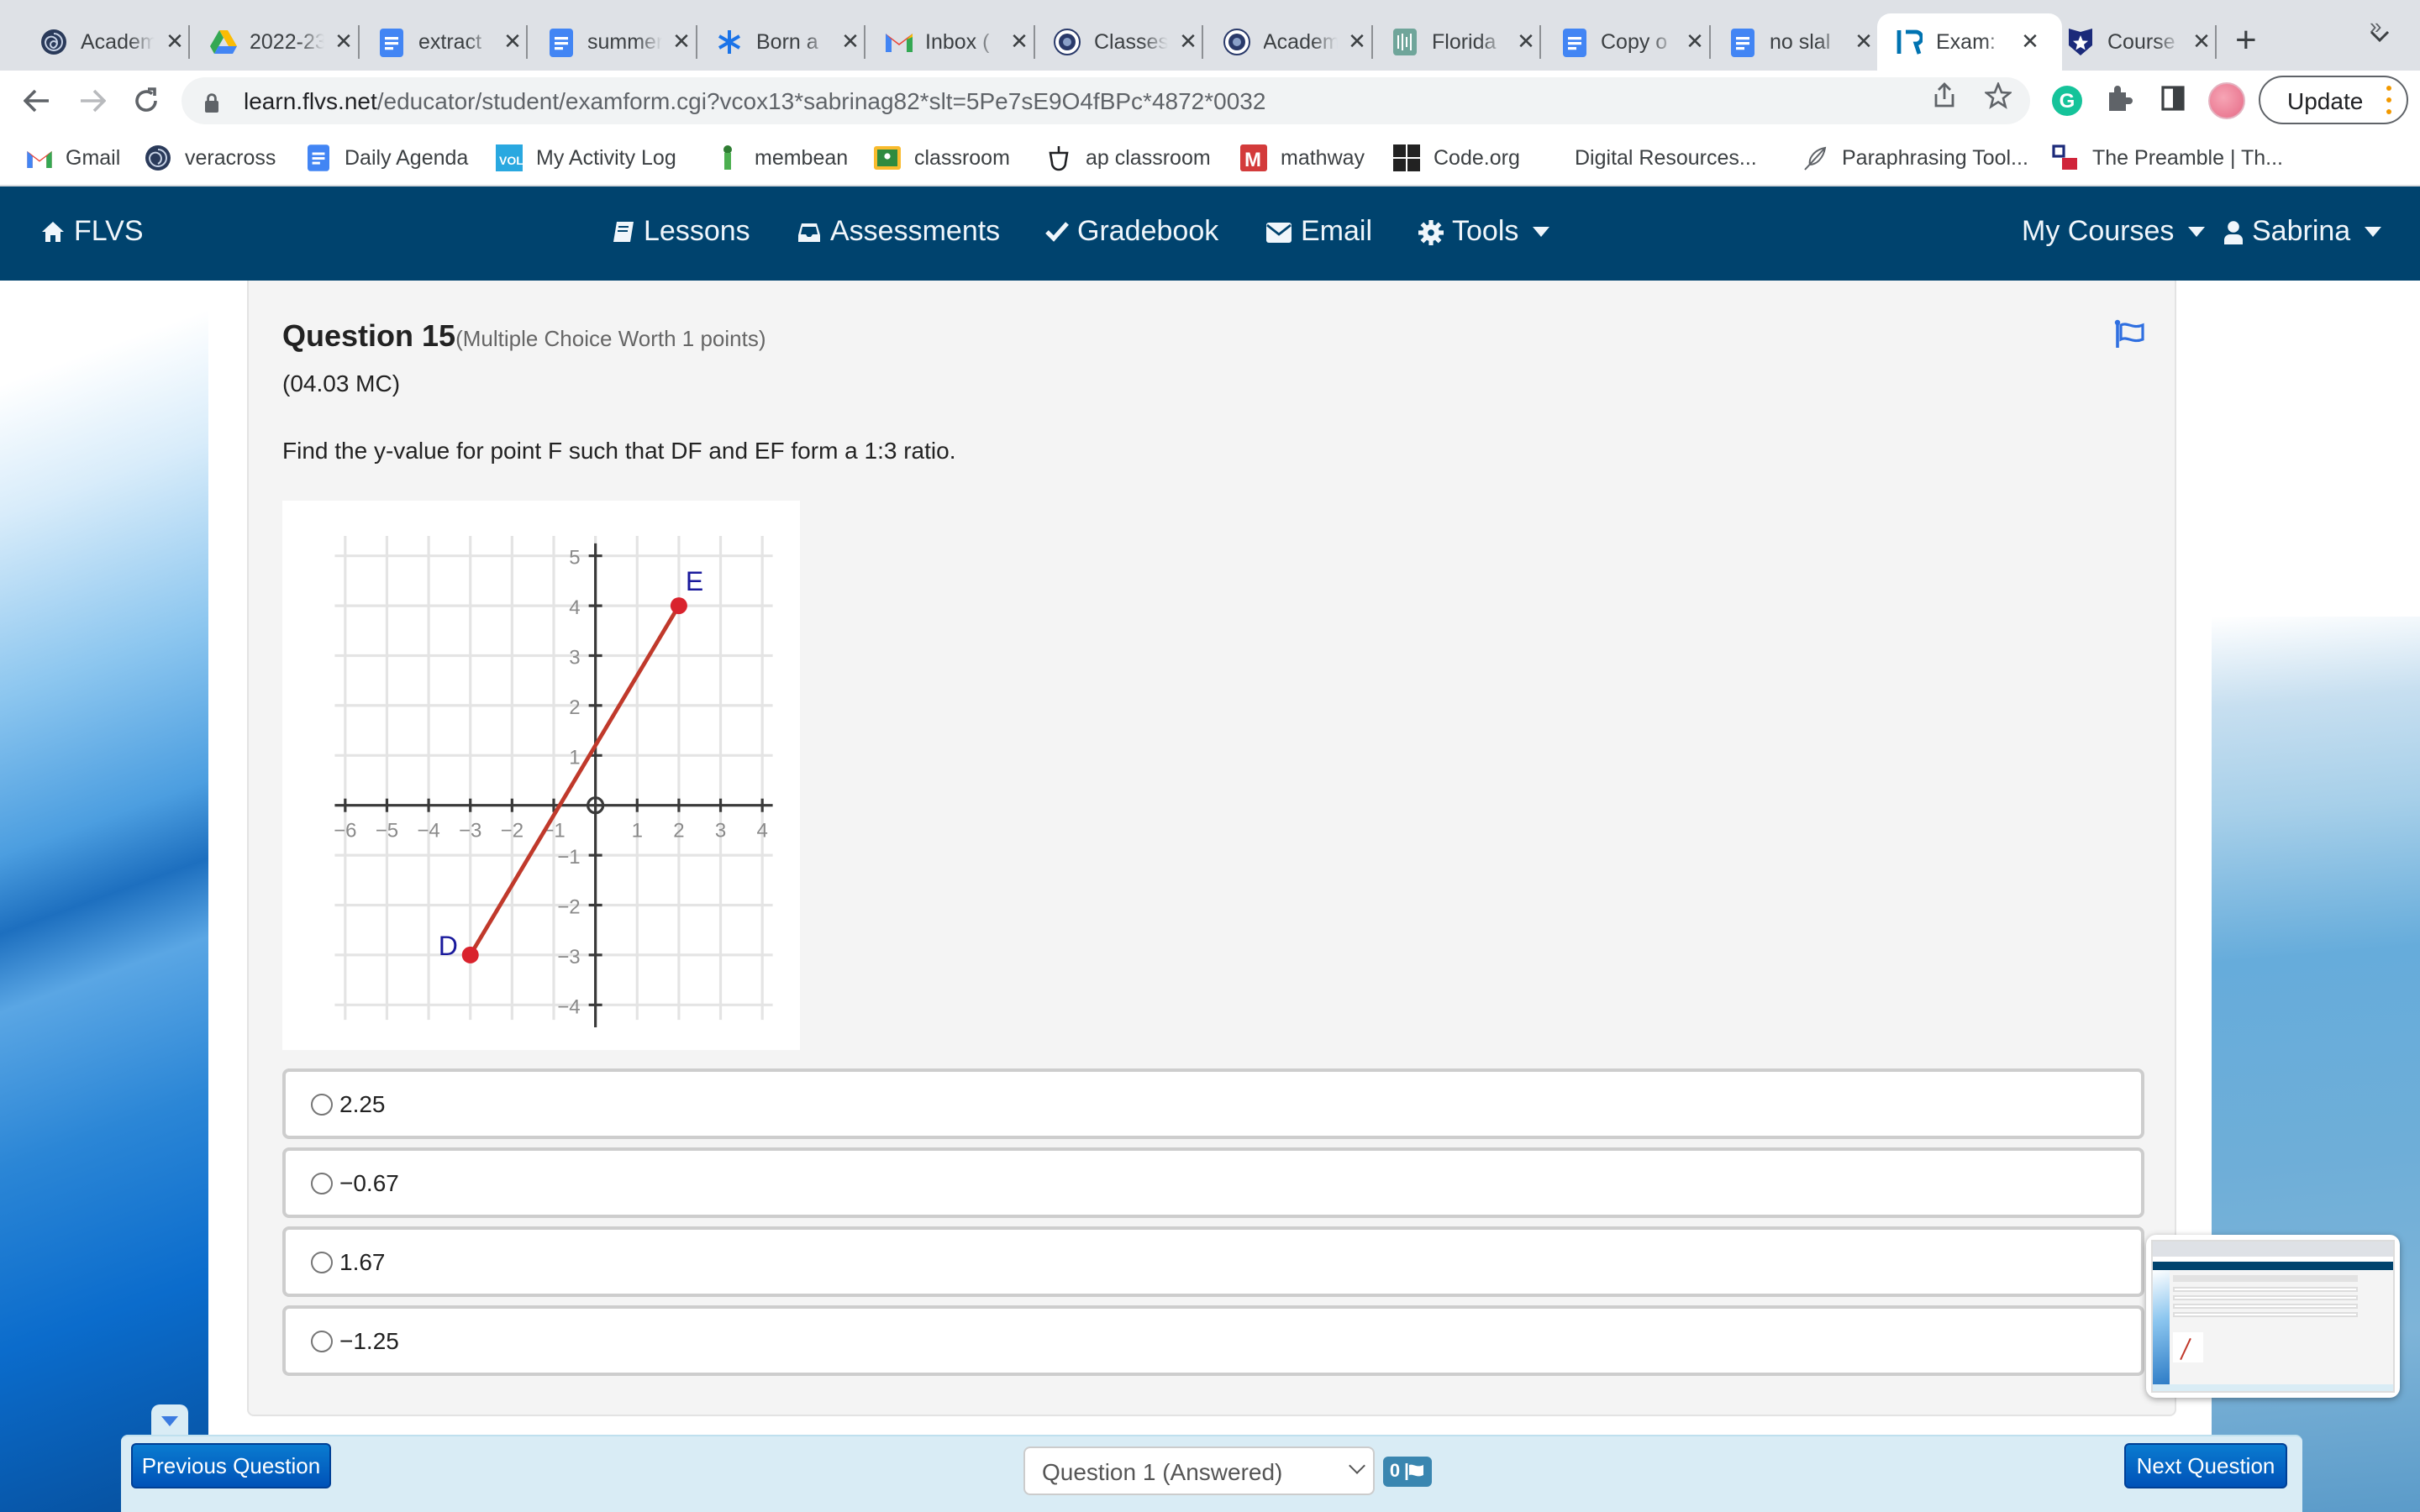  What do you see at coordinates (1302, 158) in the screenshot?
I see `bookmark-item: Mmathway` at bounding box center [1302, 158].